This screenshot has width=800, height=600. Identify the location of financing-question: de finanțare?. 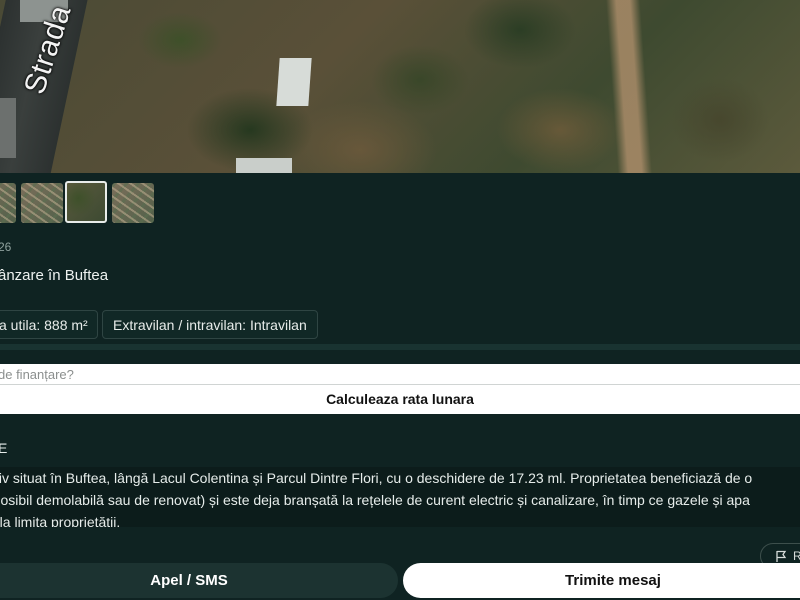
(37, 374).